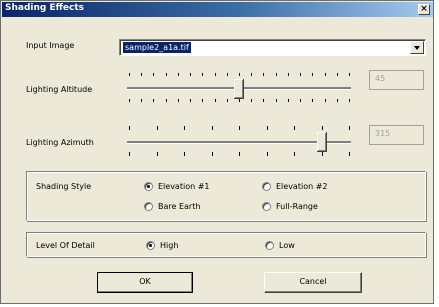 Image resolution: width=439 pixels, height=307 pixels. I want to click on altitude-ticks-bottom, so click(239, 100).